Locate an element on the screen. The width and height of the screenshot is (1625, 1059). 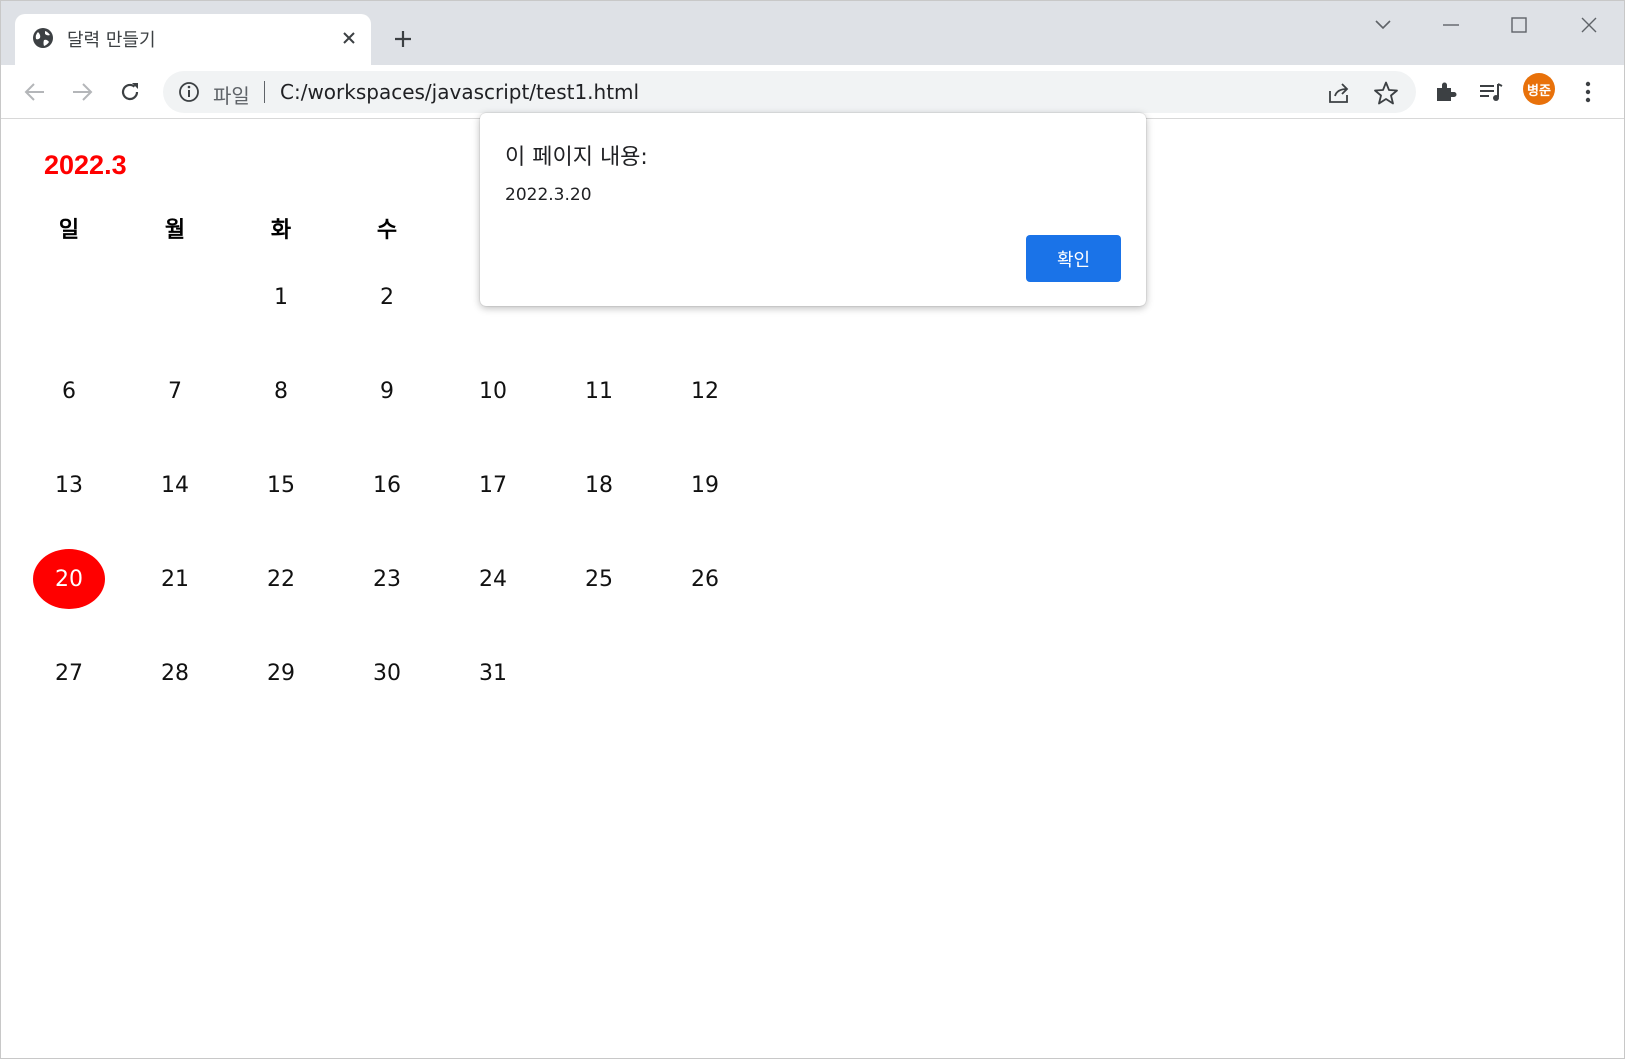
tab-active: 달력 만들기 is located at coordinates (193, 39).